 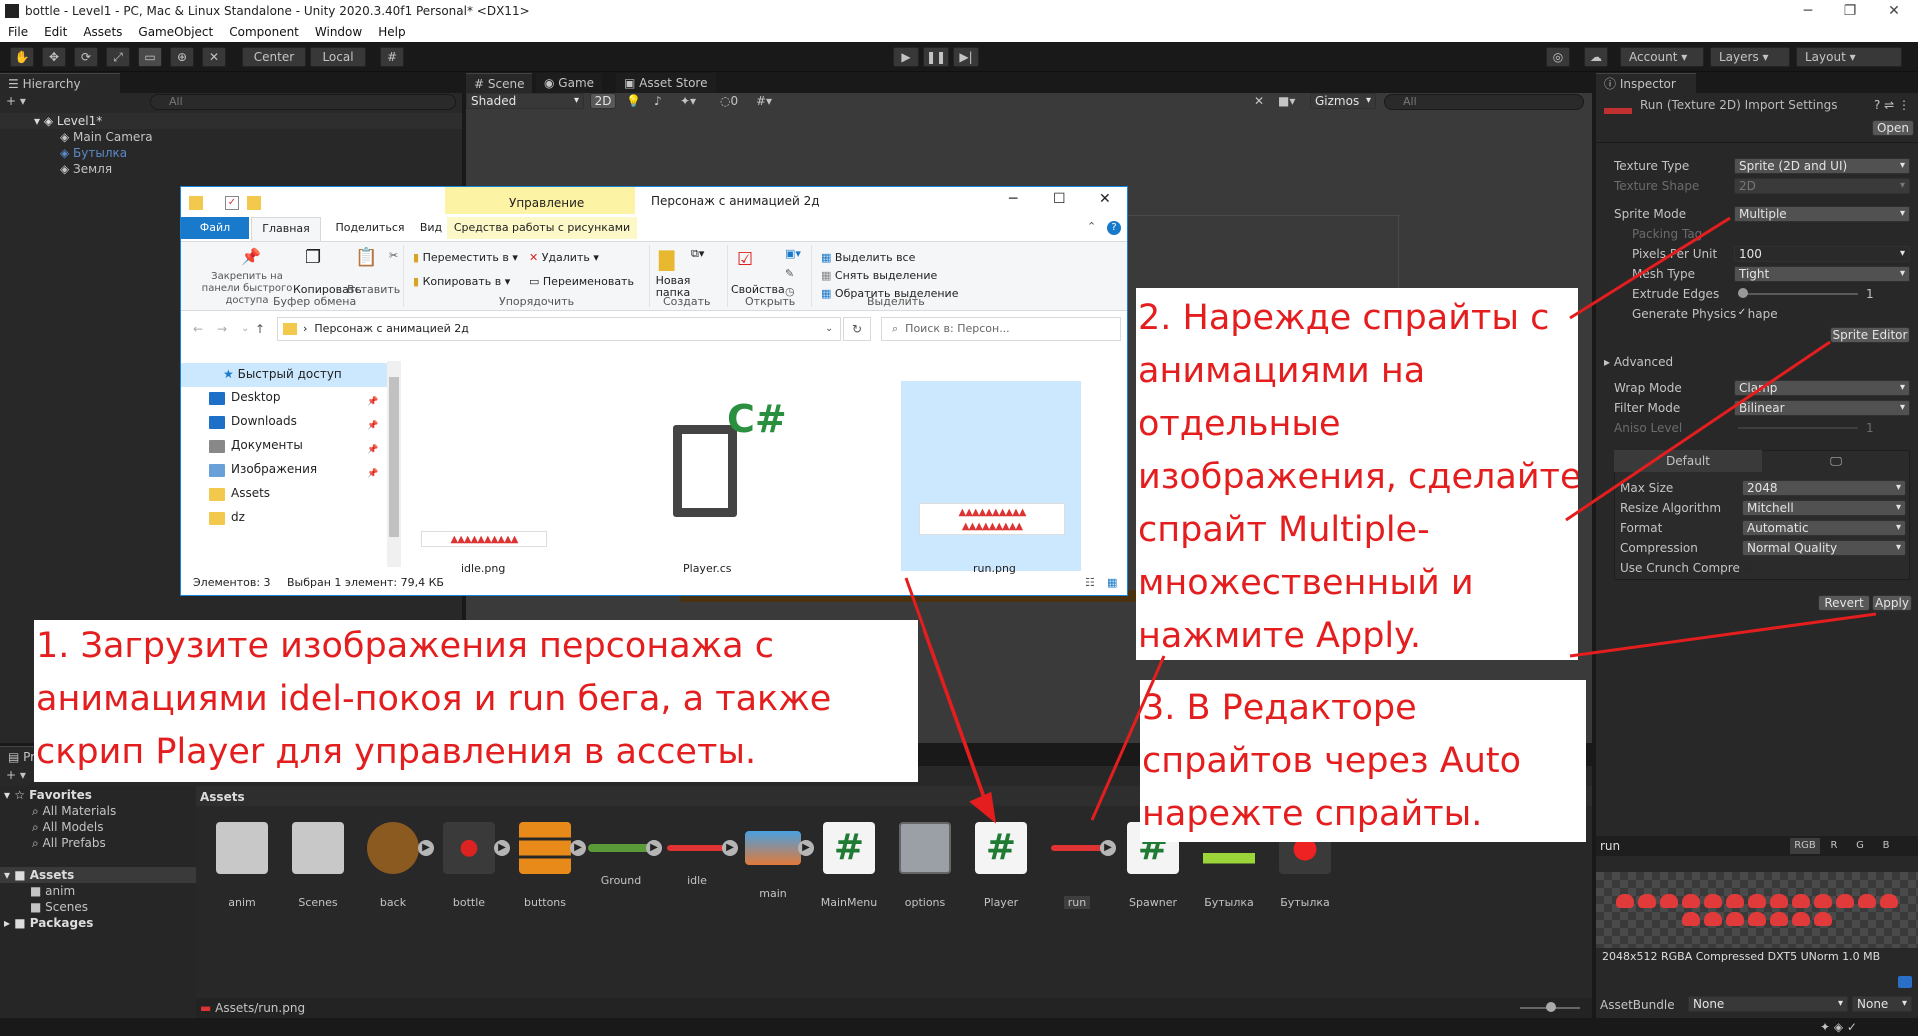 I want to click on arrow-to-sprite-editor, so click(x=1698, y=431).